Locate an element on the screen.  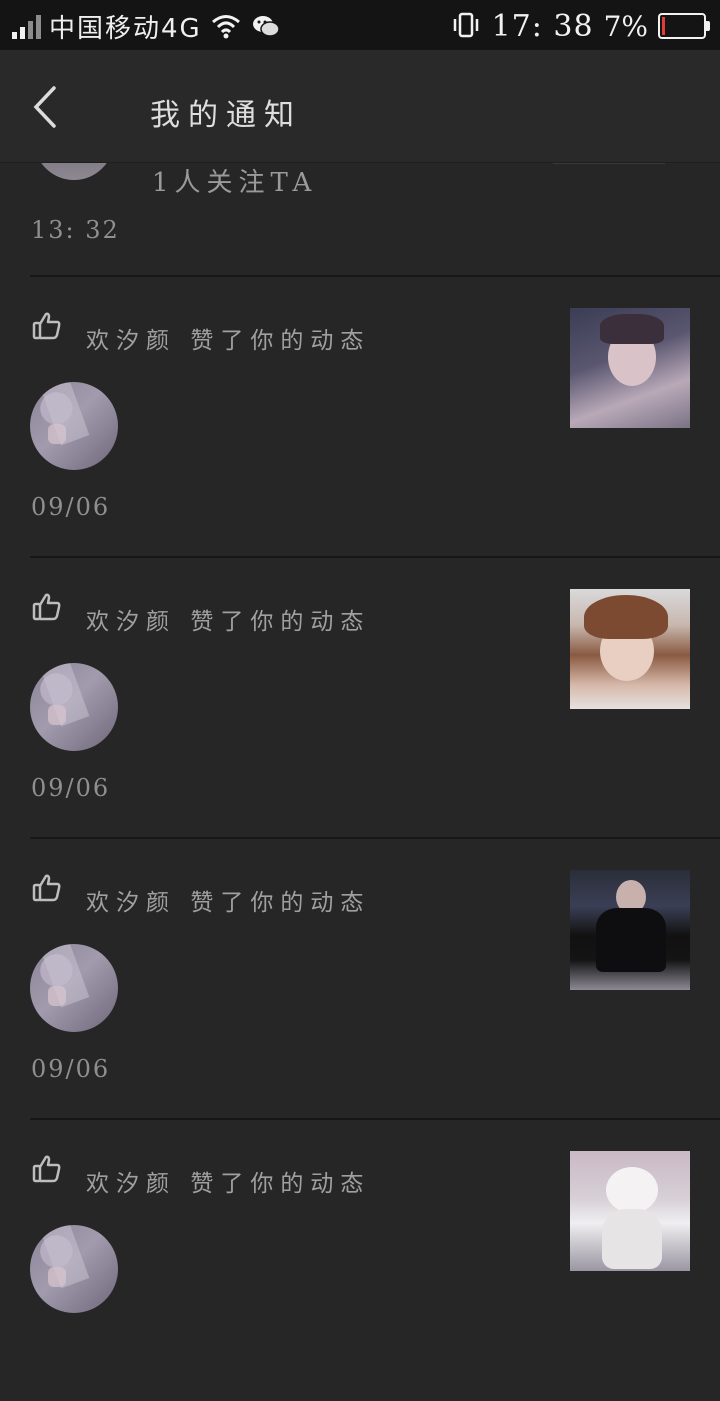
thumbnail-jacket is located at coordinates (631, 940).